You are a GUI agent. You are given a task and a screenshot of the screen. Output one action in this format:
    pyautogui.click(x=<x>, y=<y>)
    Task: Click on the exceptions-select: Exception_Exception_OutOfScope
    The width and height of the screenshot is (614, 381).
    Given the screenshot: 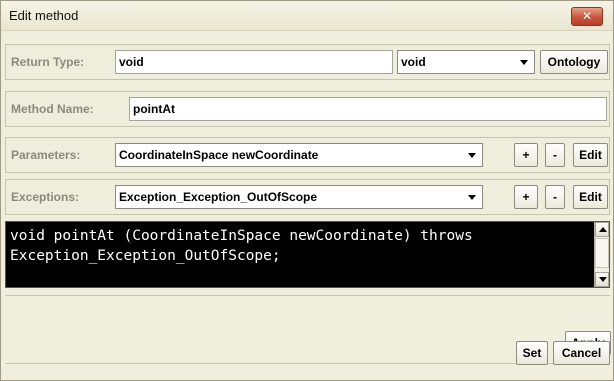 What is the action you would take?
    pyautogui.click(x=299, y=197)
    